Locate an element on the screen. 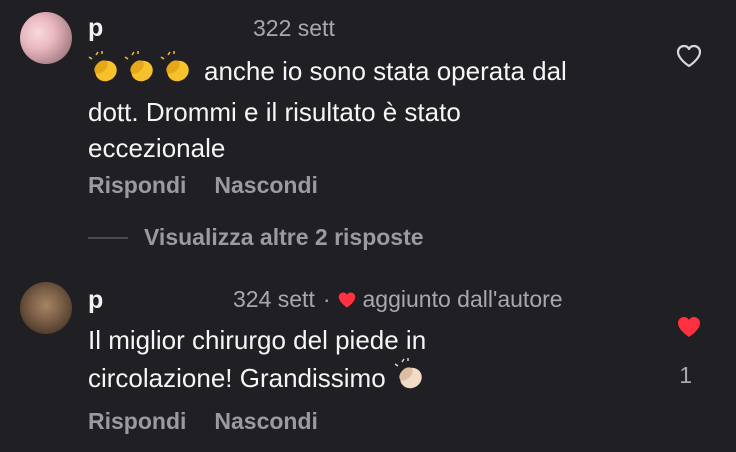  heart-outline-icon is located at coordinates (689, 58).